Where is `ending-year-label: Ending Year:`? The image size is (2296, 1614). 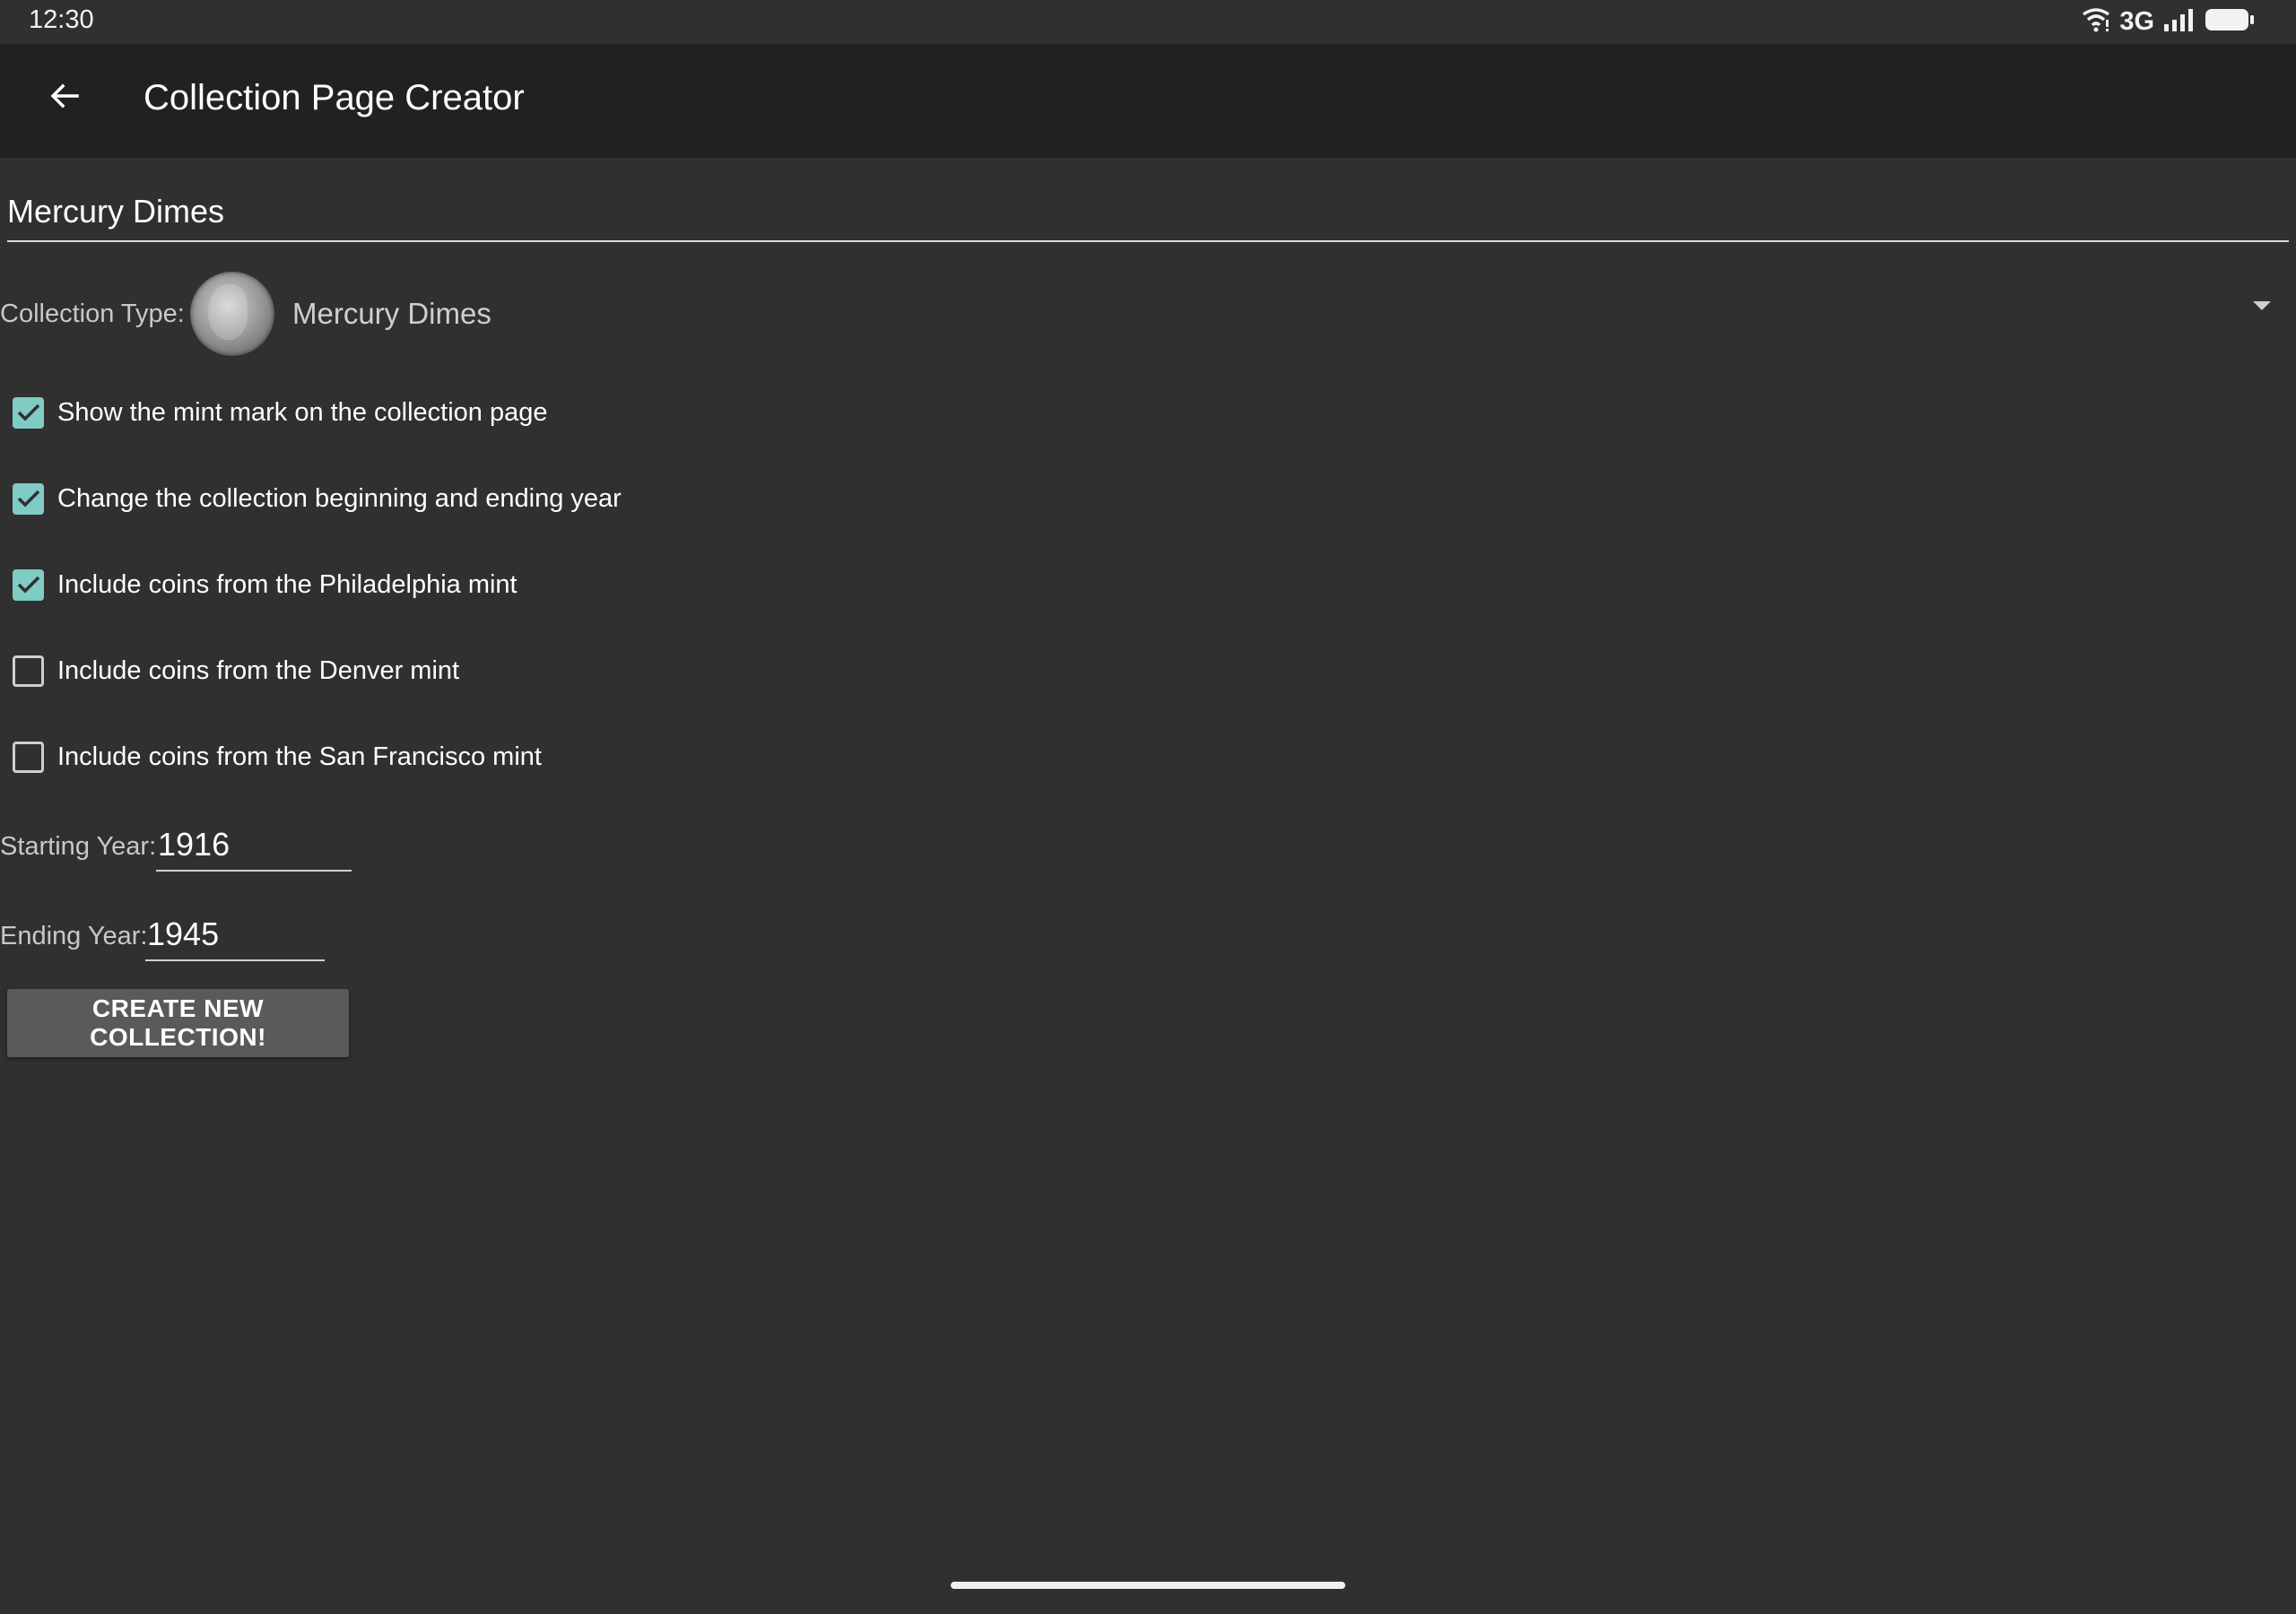
ending-year-label: Ending Year: is located at coordinates (74, 936).